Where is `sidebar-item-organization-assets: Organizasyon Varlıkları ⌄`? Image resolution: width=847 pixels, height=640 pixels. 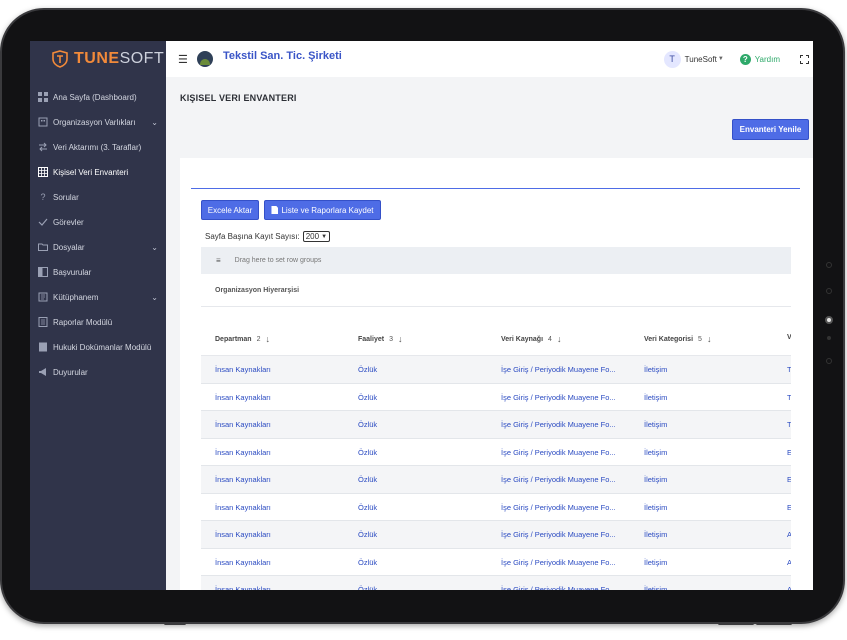
sidebar-item-organization-assets: Organizasyon Varlıkları ⌄ is located at coordinates (98, 122).